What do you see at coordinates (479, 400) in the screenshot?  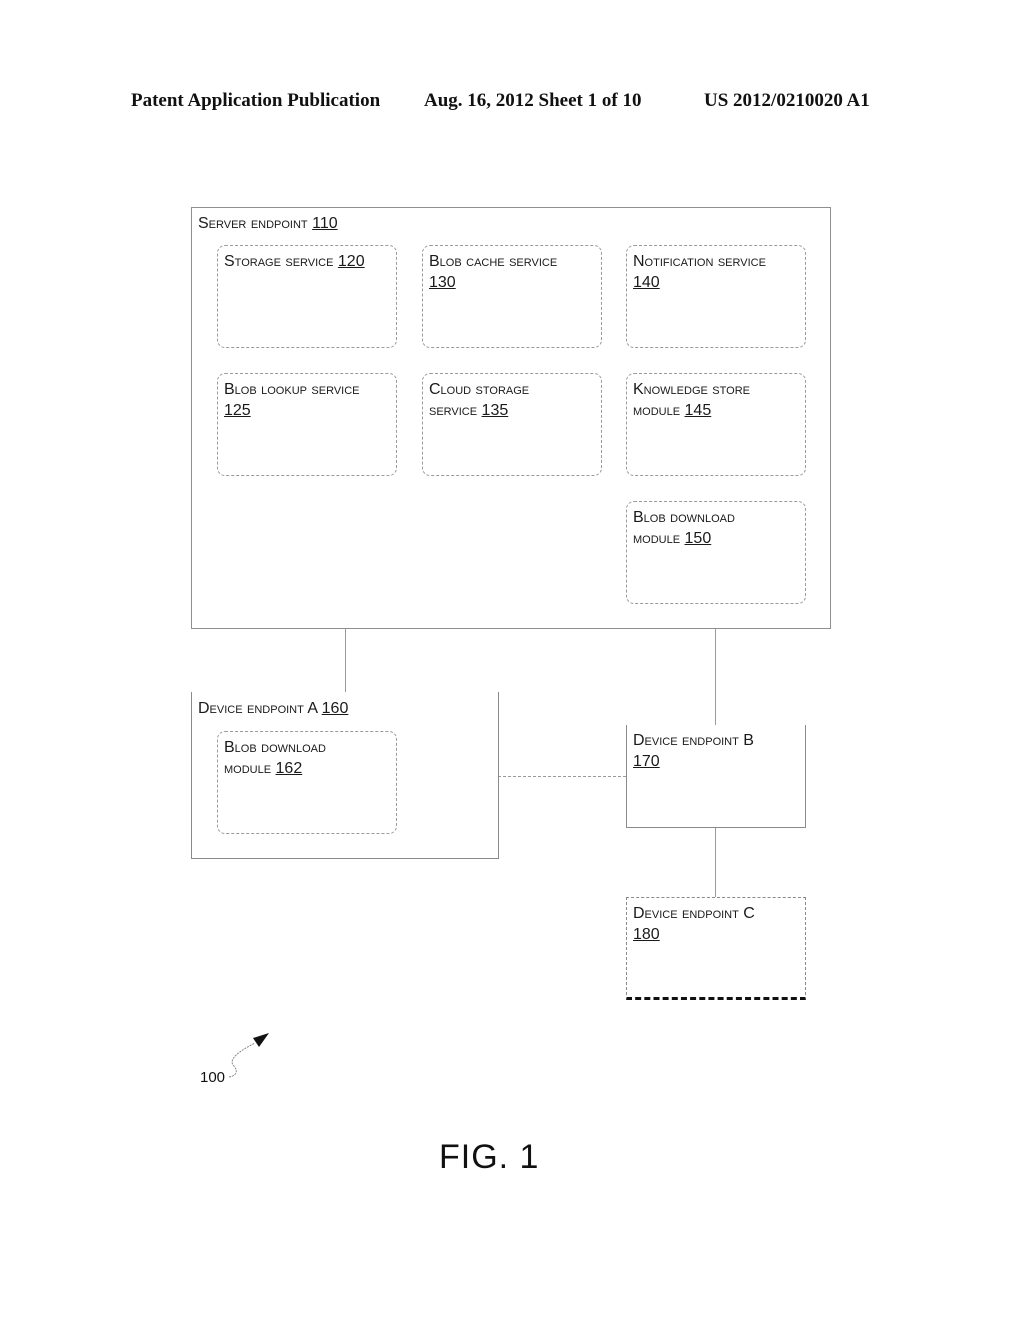 I see `cloud-storage-service-label: Cloud storage service 135` at bounding box center [479, 400].